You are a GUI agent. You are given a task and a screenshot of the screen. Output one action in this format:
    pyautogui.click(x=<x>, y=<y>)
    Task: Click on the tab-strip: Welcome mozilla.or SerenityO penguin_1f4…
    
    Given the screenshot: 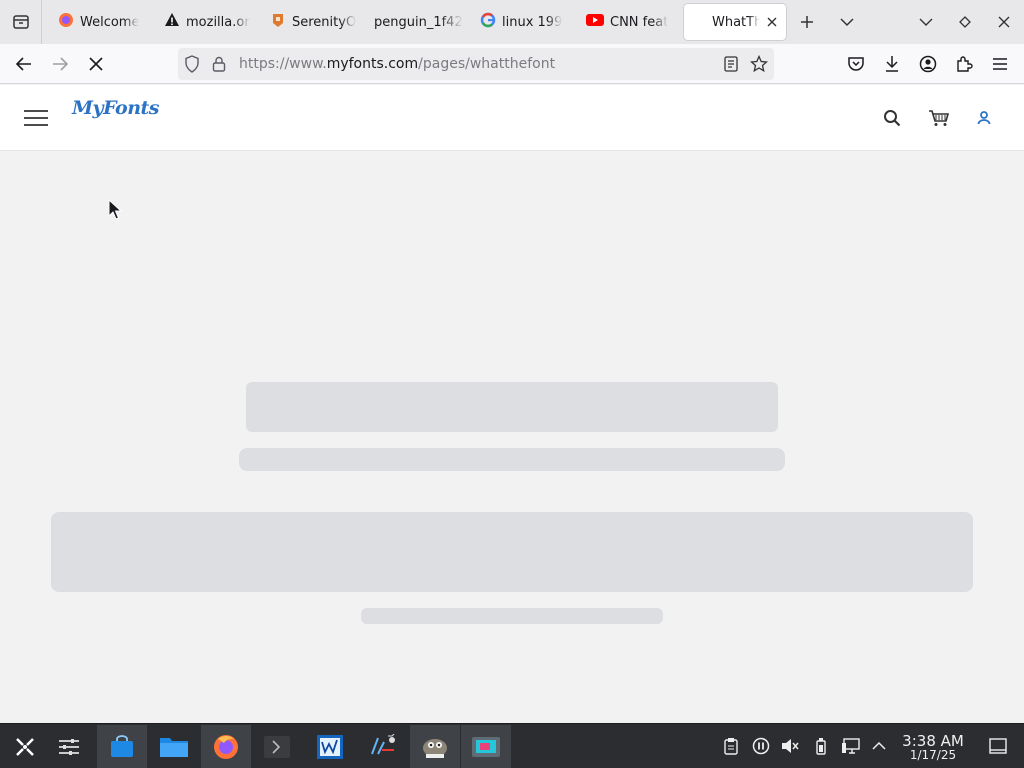 What is the action you would take?
    pyautogui.click(x=512, y=22)
    